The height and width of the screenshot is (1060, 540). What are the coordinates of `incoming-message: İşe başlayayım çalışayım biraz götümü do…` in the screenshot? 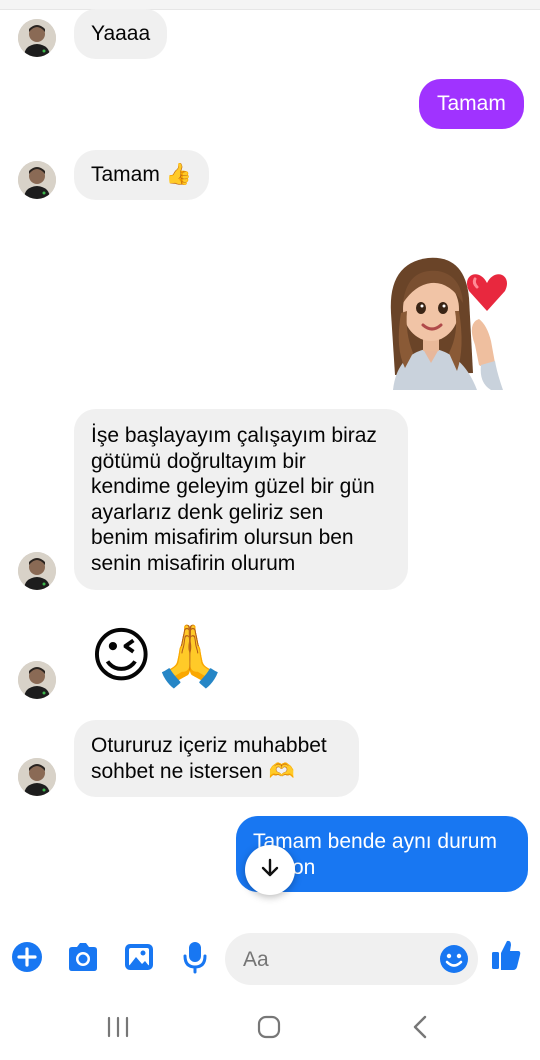 It's located at (241, 499).